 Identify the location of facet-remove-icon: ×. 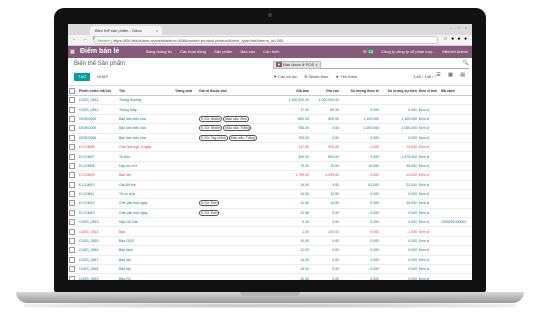
(316, 64).